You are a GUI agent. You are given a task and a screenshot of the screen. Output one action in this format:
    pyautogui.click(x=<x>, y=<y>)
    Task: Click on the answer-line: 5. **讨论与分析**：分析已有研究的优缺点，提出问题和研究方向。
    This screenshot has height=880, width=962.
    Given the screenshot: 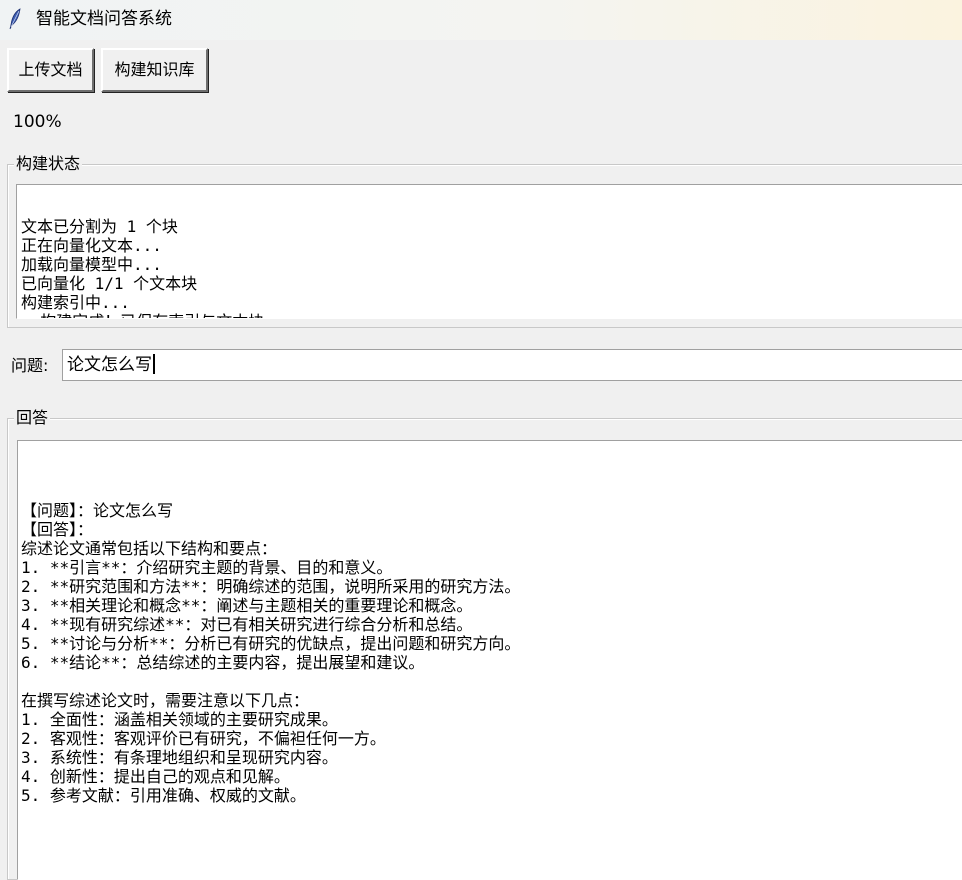 What is the action you would take?
    pyautogui.click(x=271, y=643)
    